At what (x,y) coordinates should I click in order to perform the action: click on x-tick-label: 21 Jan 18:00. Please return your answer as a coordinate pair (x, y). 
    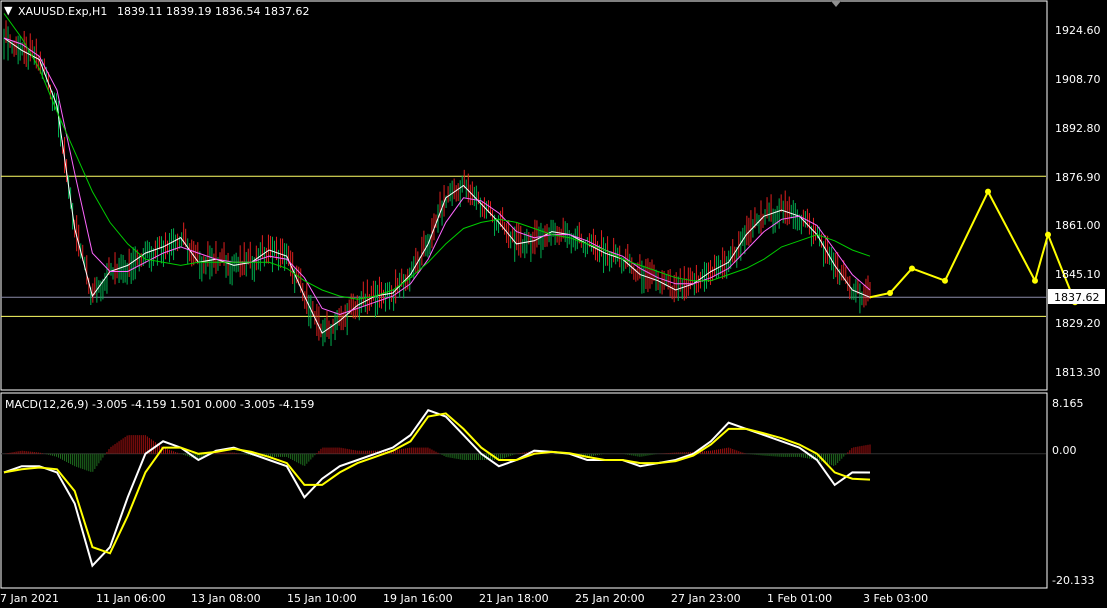
    Looking at the image, I should click on (514, 598).